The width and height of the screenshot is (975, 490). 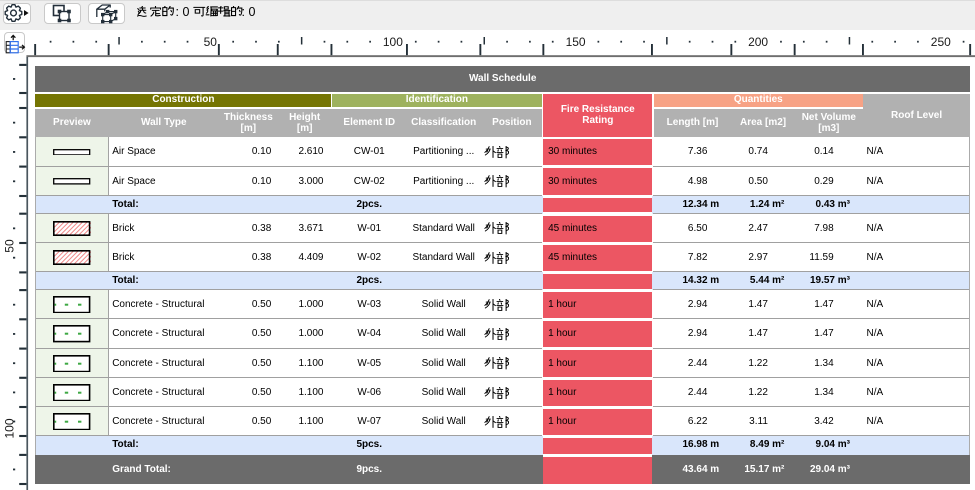 What do you see at coordinates (576, 42) in the screenshot?
I see `svg-text: 150` at bounding box center [576, 42].